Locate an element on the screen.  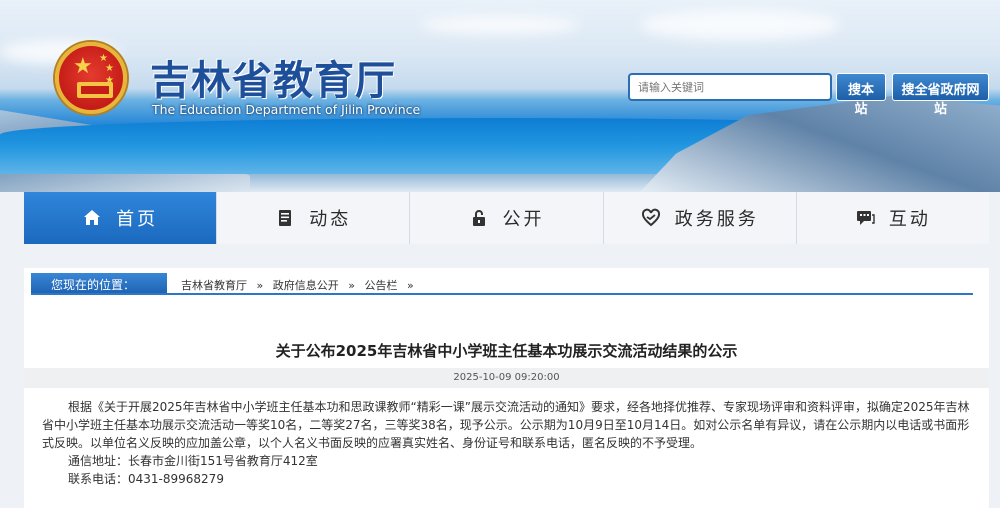
breadcrumb: 您现在的位置： 吉林省教育厅 » 政府信息公开 » 公告栏 » is located at coordinates (502, 284).